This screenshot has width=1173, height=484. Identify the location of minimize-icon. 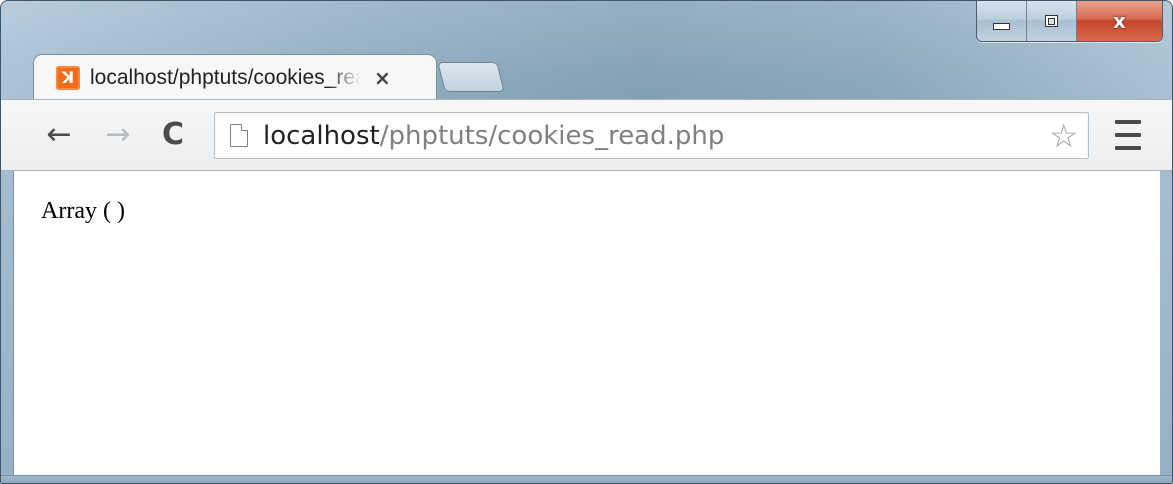
(1001, 26).